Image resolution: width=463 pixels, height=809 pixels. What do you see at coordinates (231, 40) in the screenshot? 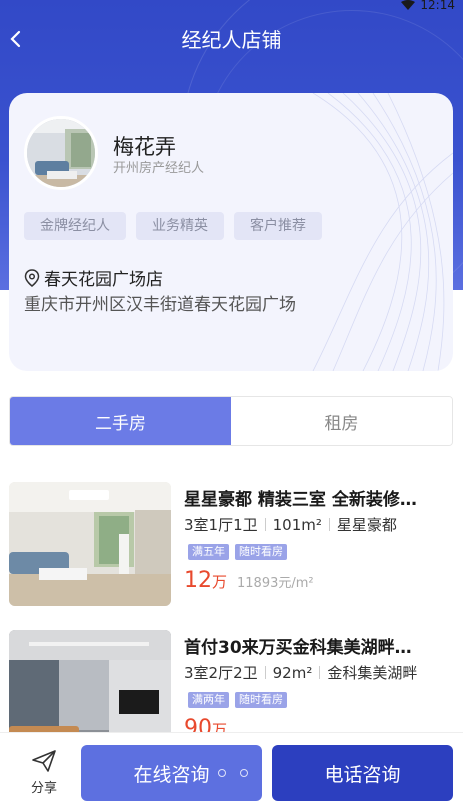
I see `page-title: 经纪人店铺` at bounding box center [231, 40].